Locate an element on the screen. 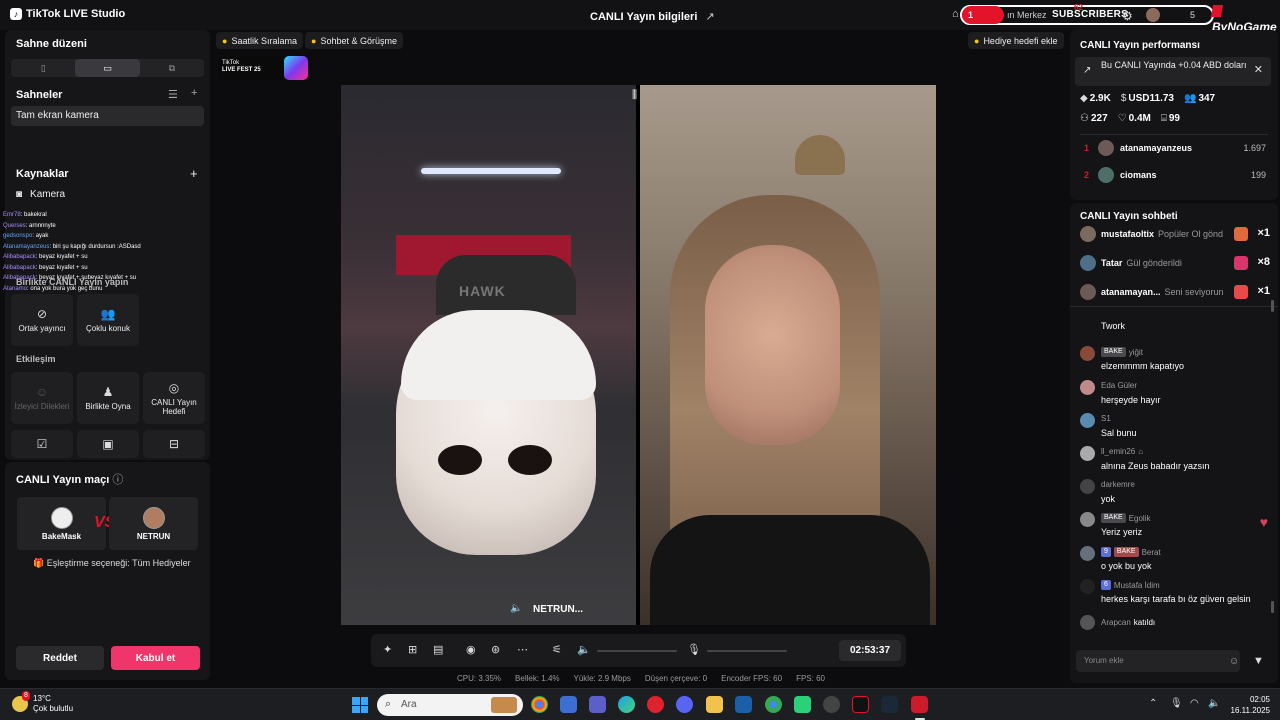 This screenshot has height=720, width=1280. audio-bars-icon: ⫼ is located at coordinates (634, 95).